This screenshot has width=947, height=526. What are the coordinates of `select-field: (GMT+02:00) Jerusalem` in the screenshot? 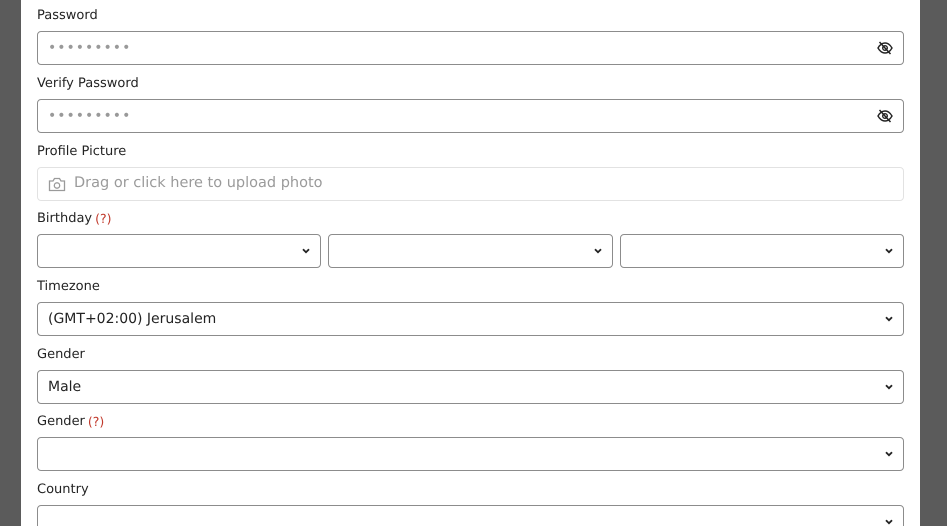 It's located at (470, 319).